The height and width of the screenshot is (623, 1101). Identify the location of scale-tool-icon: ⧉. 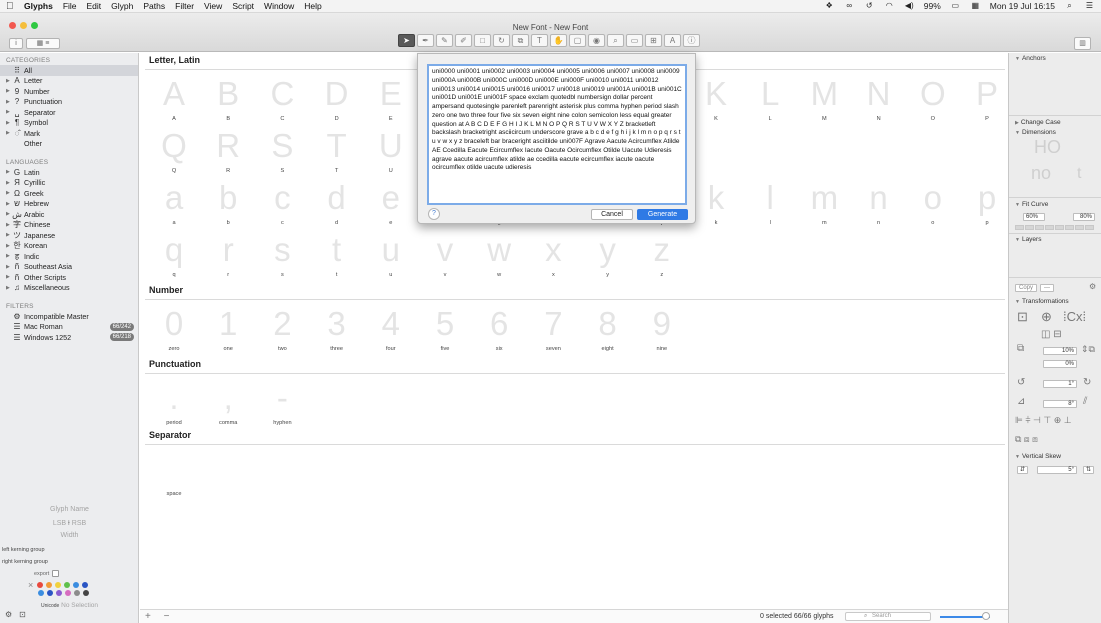
(520, 40).